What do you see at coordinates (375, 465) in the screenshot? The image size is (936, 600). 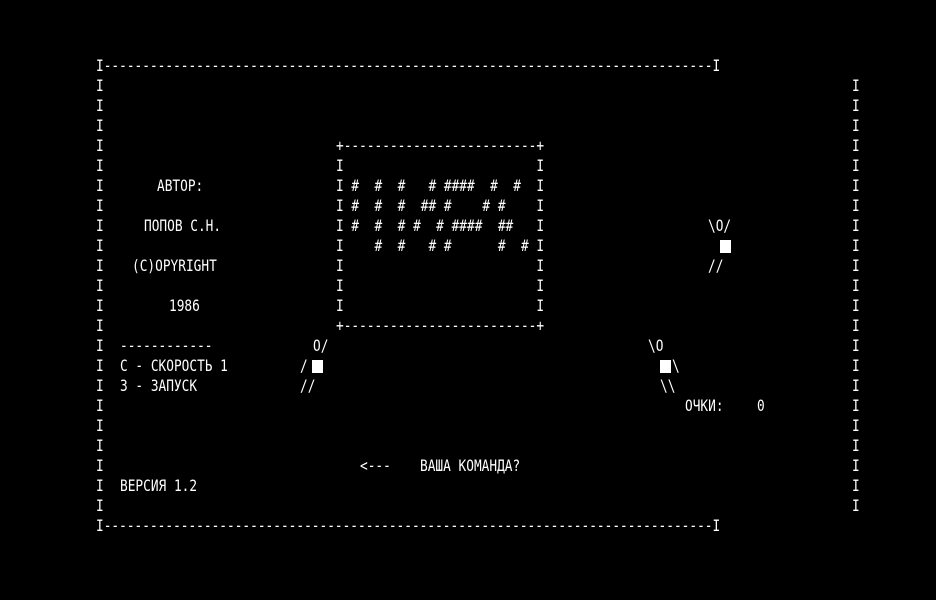 I see `prompt-arrow: <---` at bounding box center [375, 465].